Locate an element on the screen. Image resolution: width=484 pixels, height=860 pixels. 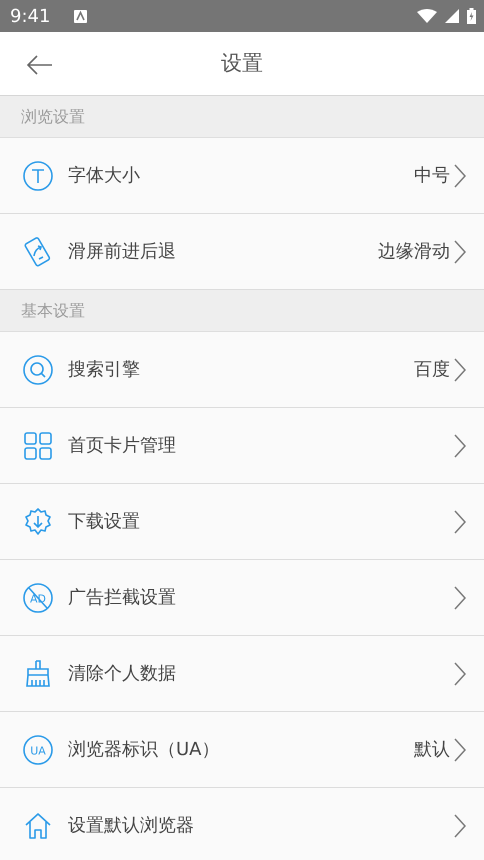
setting-label: 滑屏前进后退 is located at coordinates (122, 252).